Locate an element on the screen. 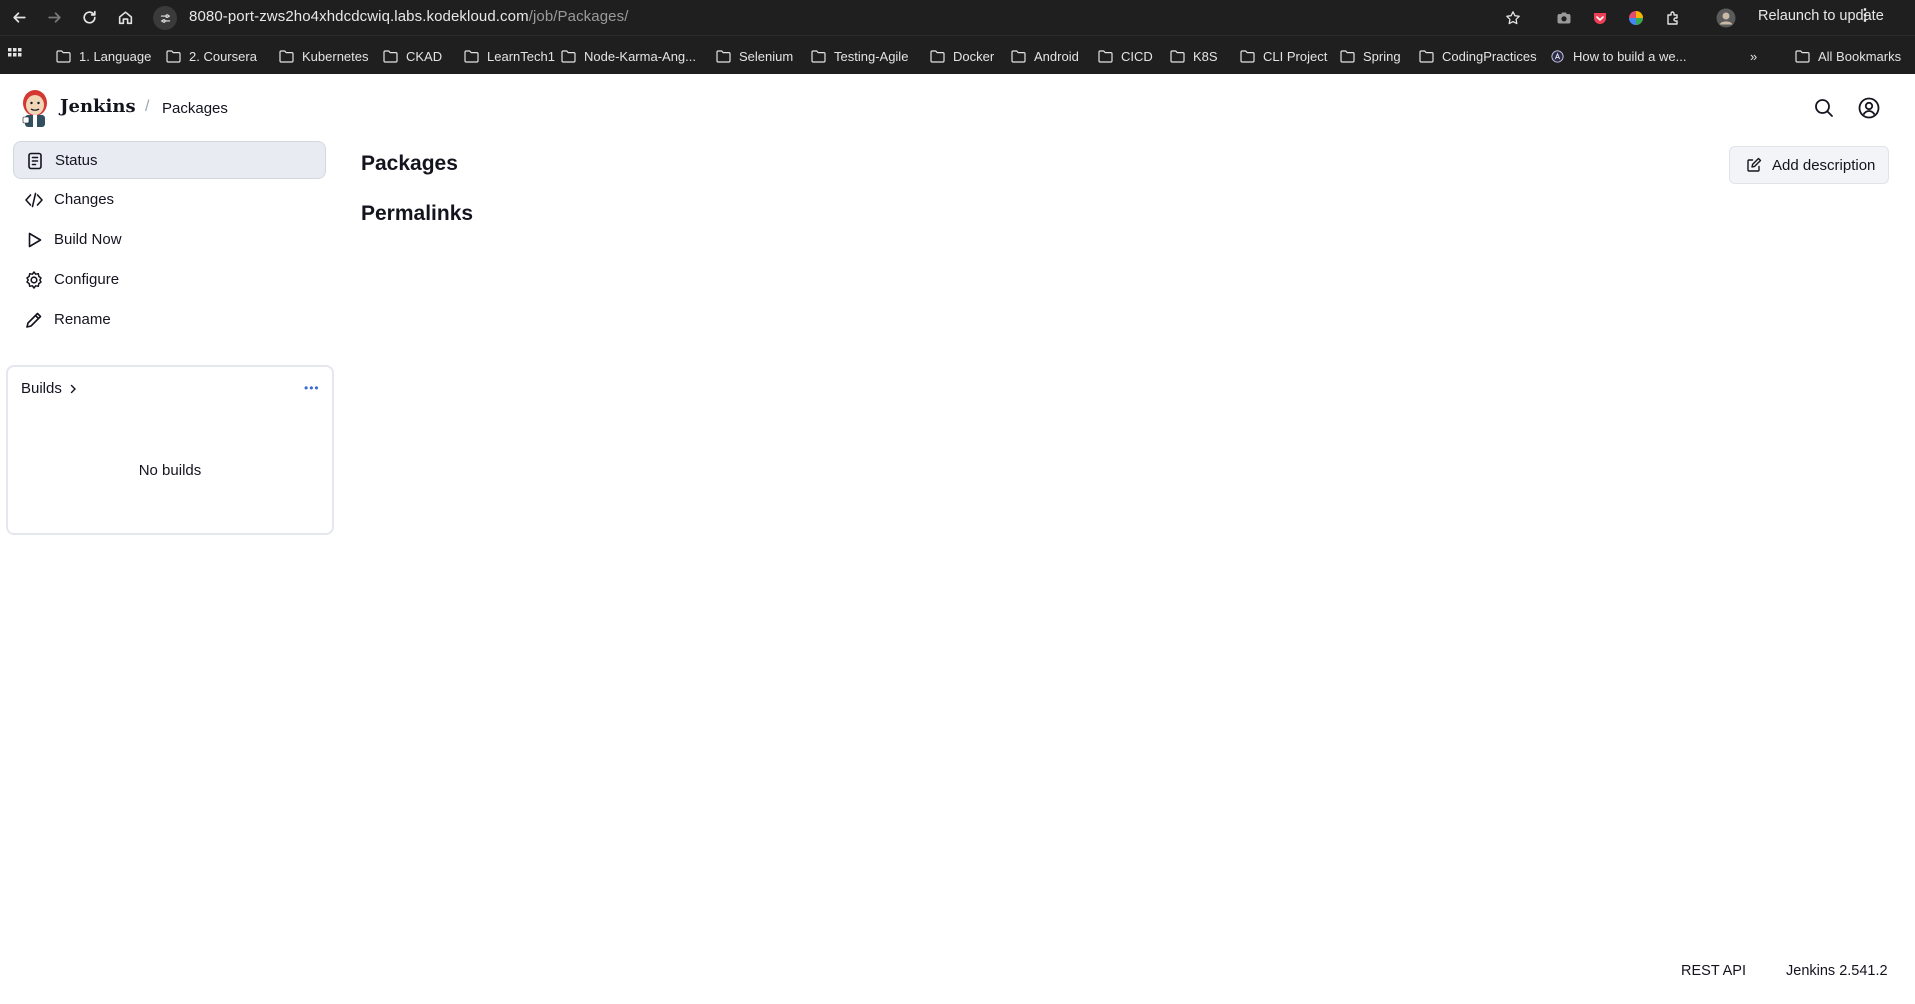  bookmark-item: Android is located at coordinates (1045, 56).